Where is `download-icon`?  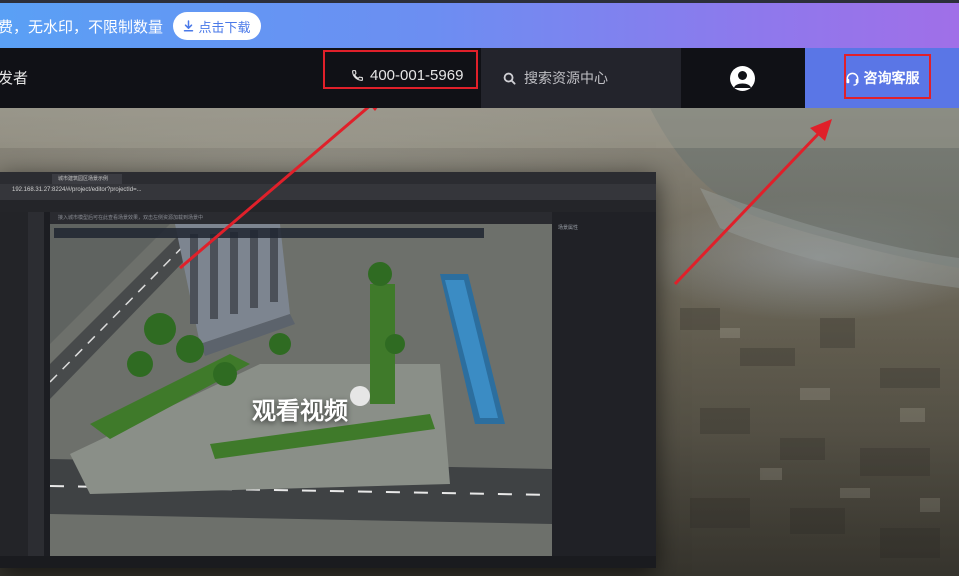
download-icon is located at coordinates (189, 26).